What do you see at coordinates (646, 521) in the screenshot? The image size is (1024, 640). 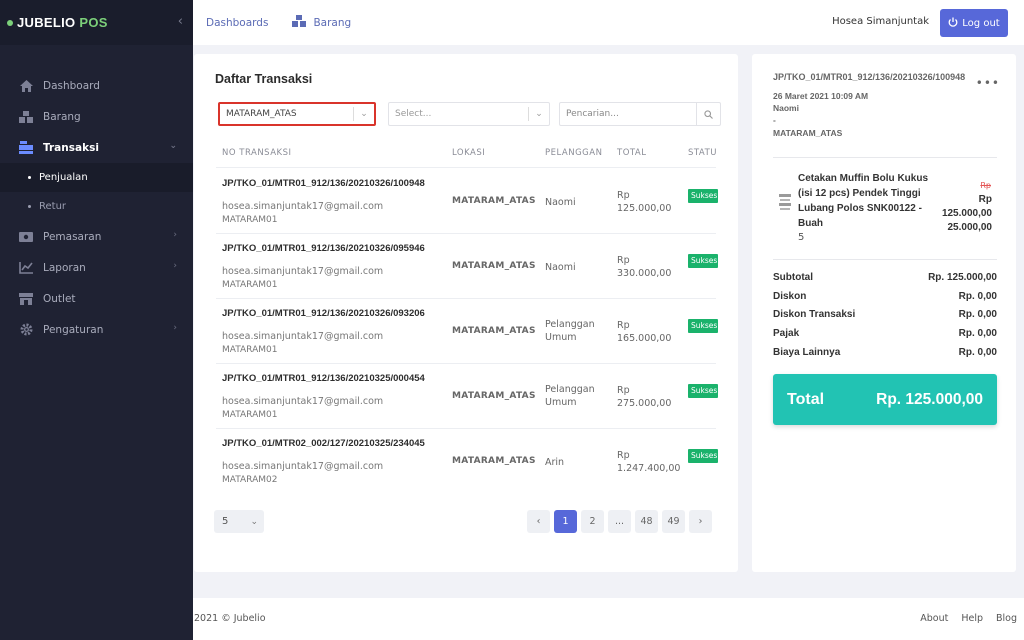 I see `page-button-48: 48` at bounding box center [646, 521].